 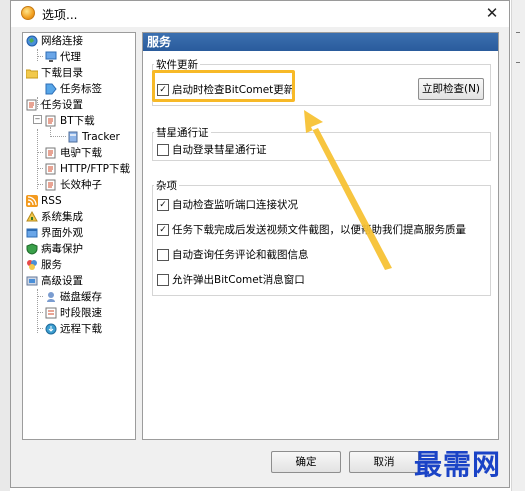 What do you see at coordinates (223, 86) in the screenshot?
I see `annotation-highlight-box` at bounding box center [223, 86].